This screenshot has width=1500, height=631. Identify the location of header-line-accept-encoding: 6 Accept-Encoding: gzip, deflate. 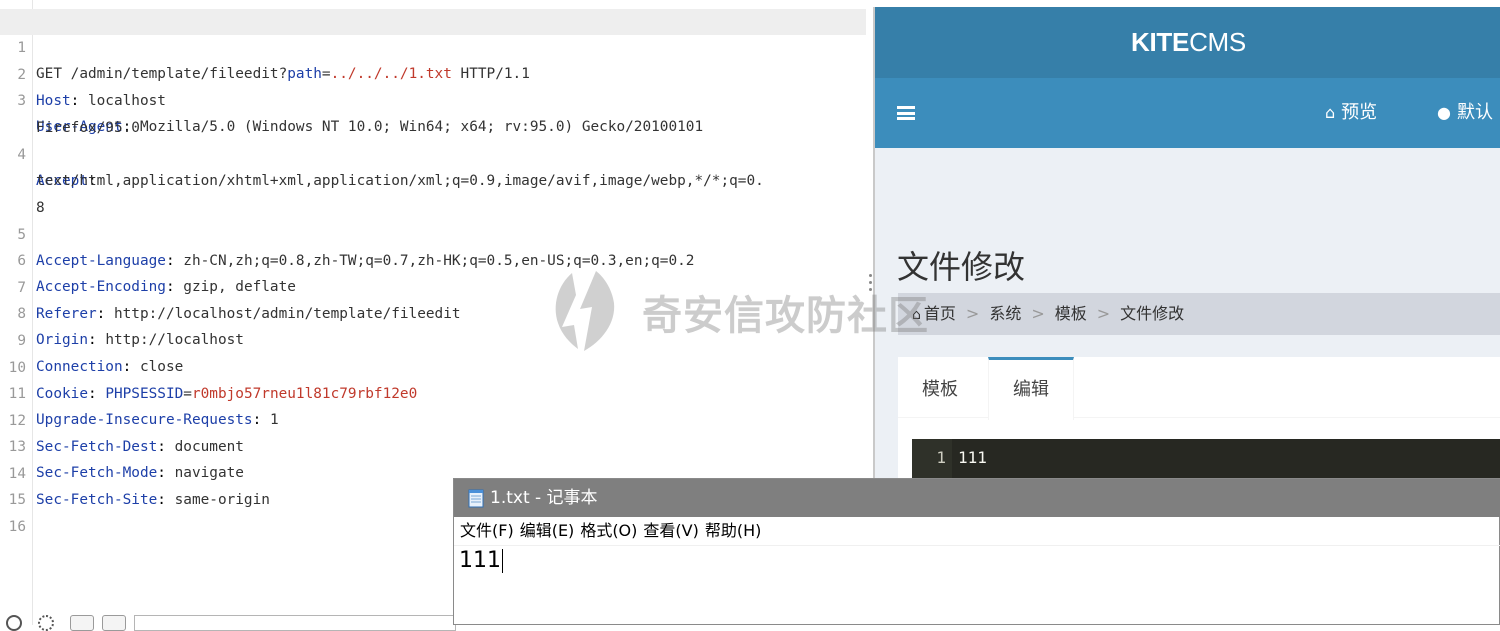
(433, 258).